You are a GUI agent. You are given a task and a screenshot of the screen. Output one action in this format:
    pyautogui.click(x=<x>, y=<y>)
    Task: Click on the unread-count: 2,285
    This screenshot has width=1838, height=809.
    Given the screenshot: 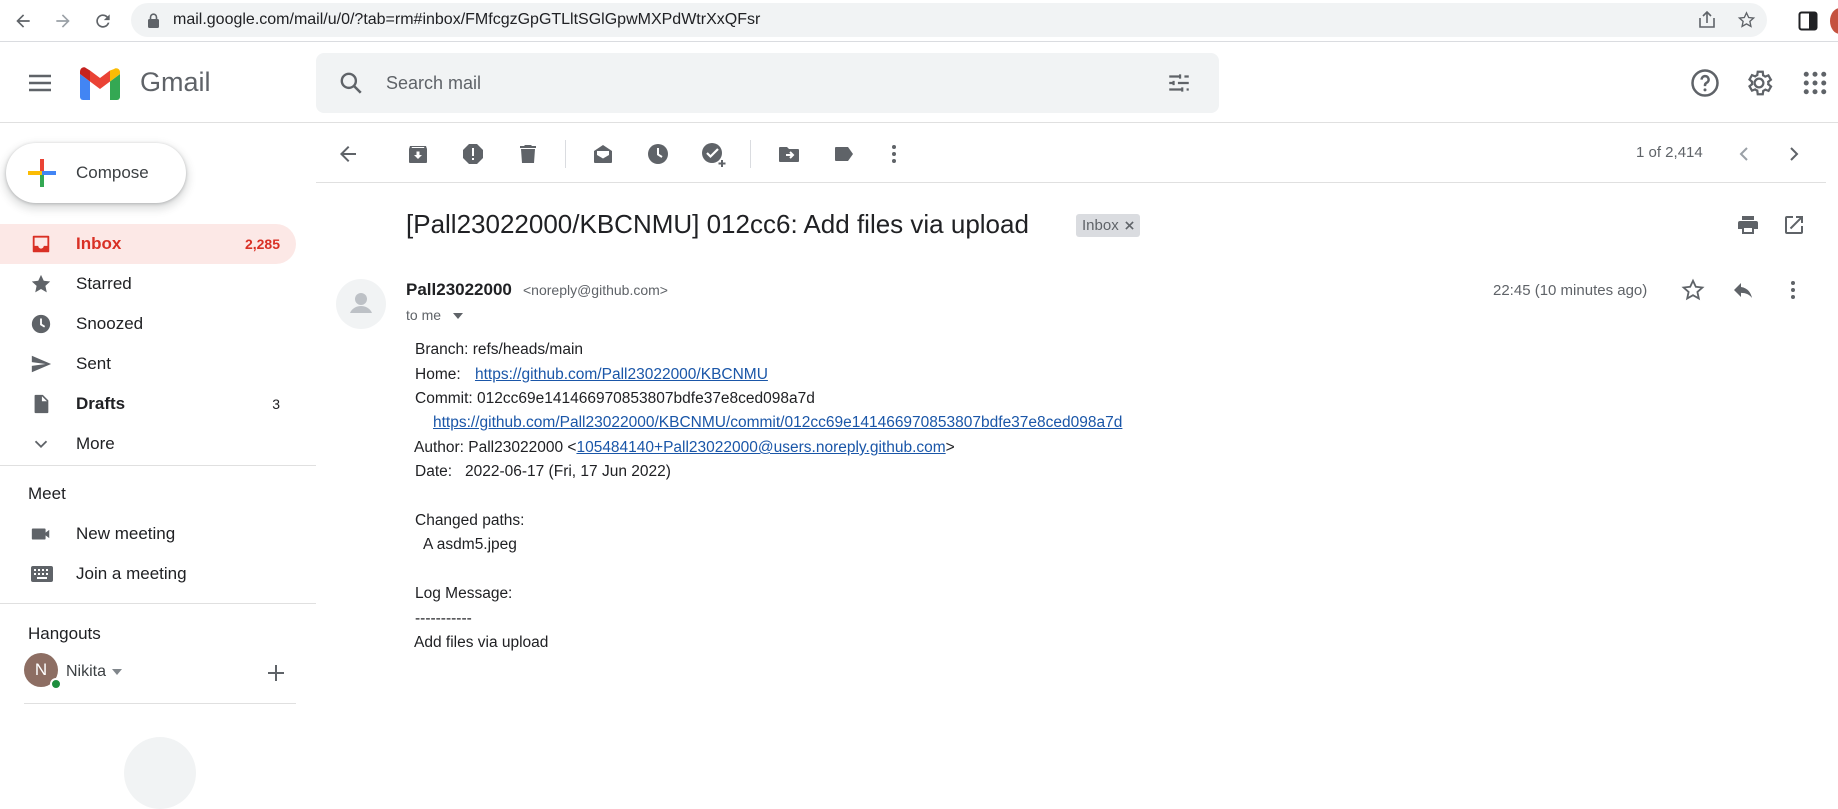 What is the action you would take?
    pyautogui.click(x=262, y=244)
    